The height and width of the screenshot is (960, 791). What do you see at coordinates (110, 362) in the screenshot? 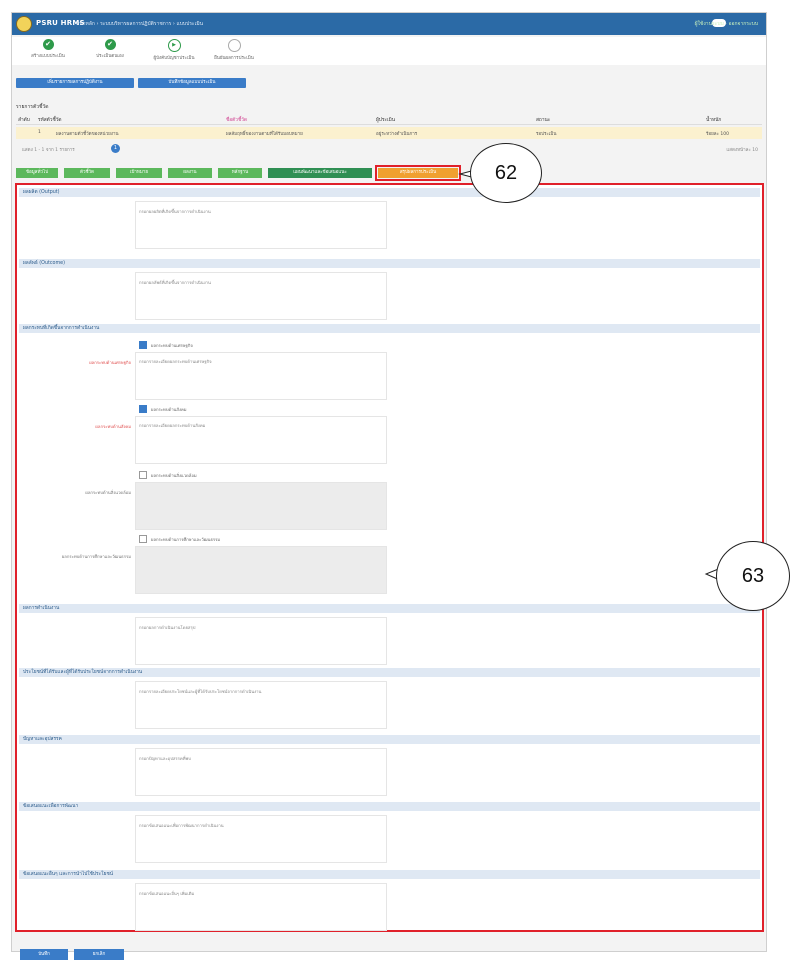
I see `field-label: ผลกระทบด้านเศรษฐกิจ` at bounding box center [110, 362].